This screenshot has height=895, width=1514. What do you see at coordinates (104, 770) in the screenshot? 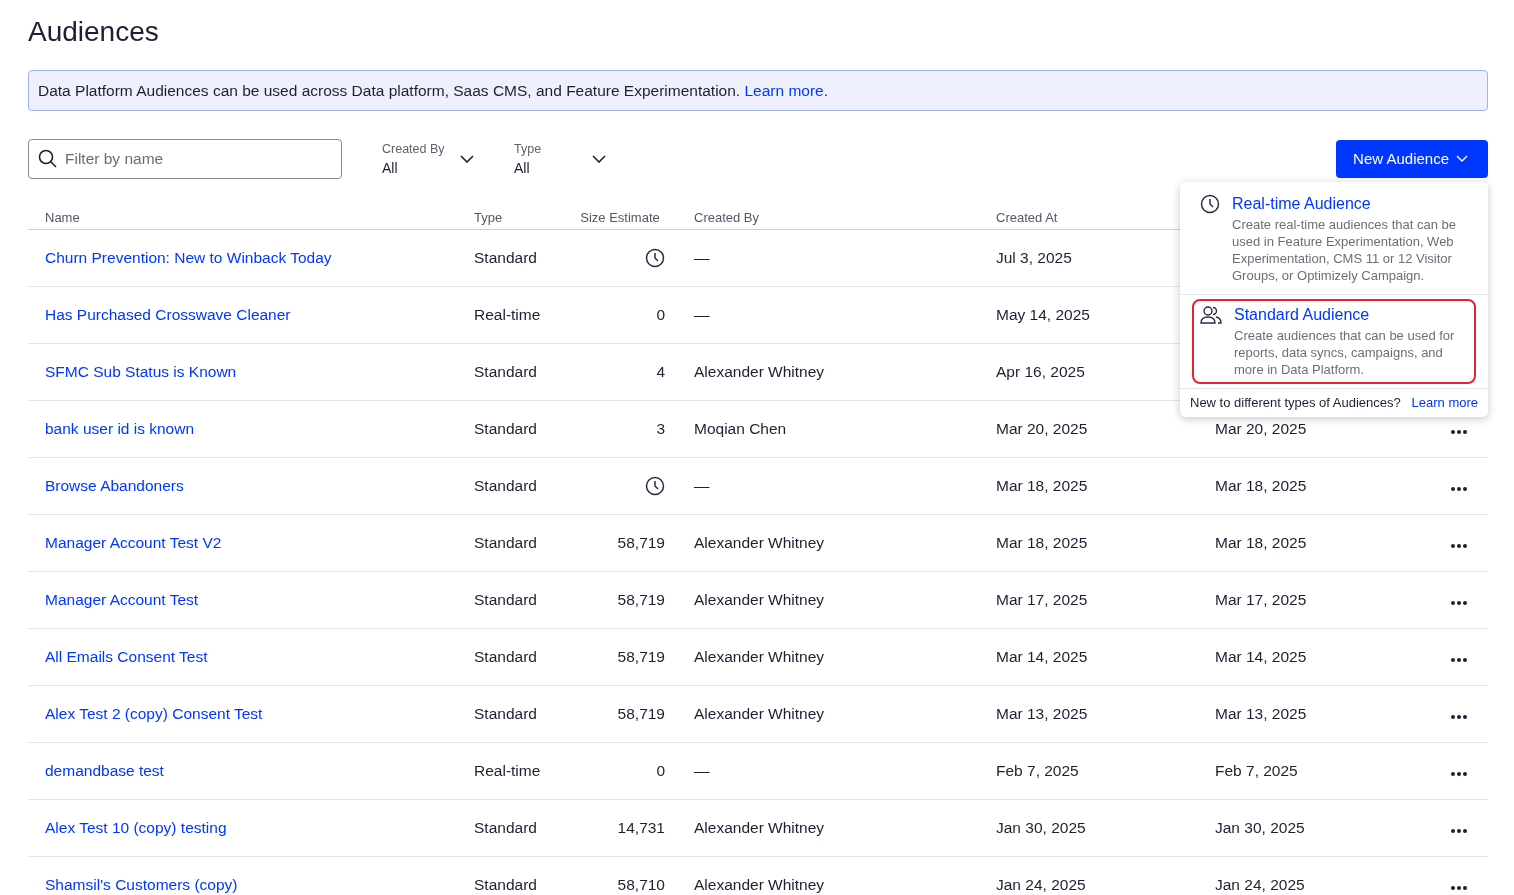
I see `audience-link: demandbase test` at bounding box center [104, 770].